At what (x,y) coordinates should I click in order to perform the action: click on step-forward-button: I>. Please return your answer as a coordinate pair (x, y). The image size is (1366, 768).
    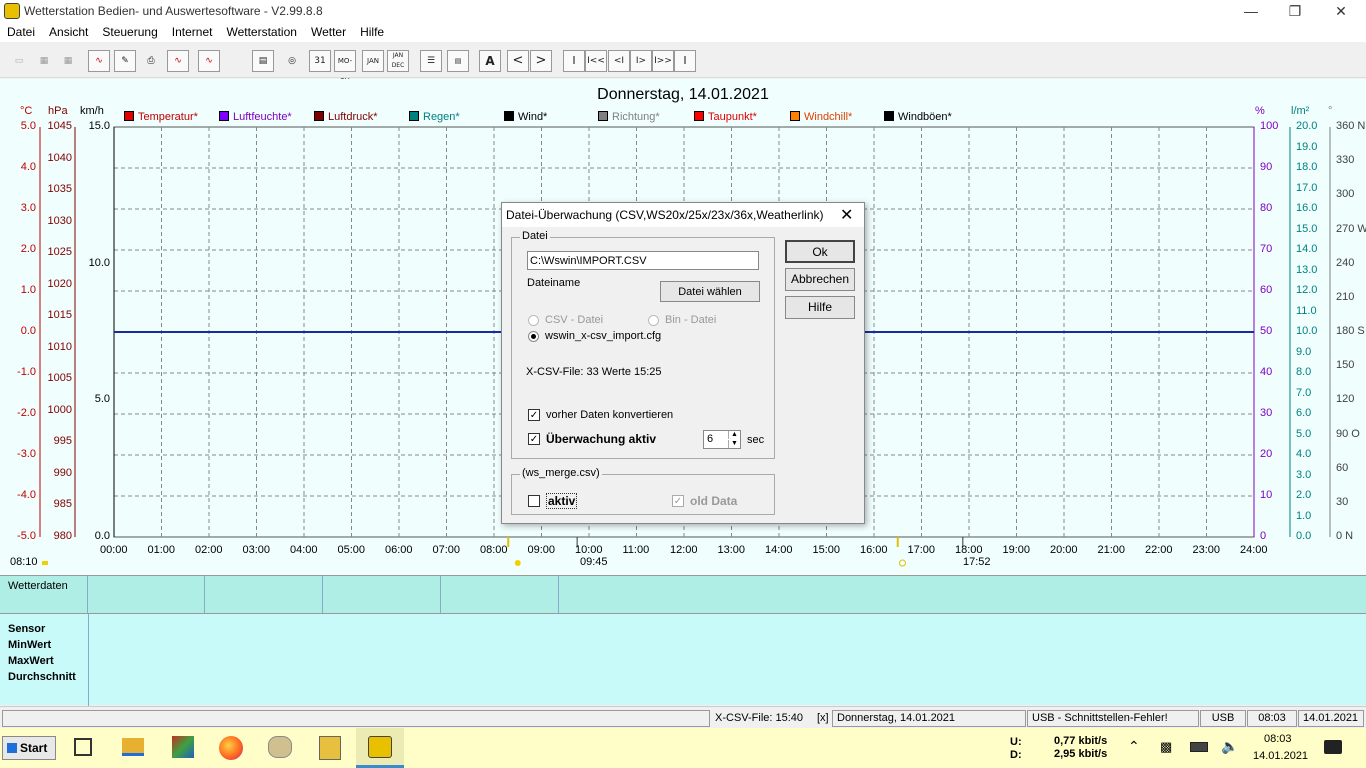
    Looking at the image, I should click on (641, 61).